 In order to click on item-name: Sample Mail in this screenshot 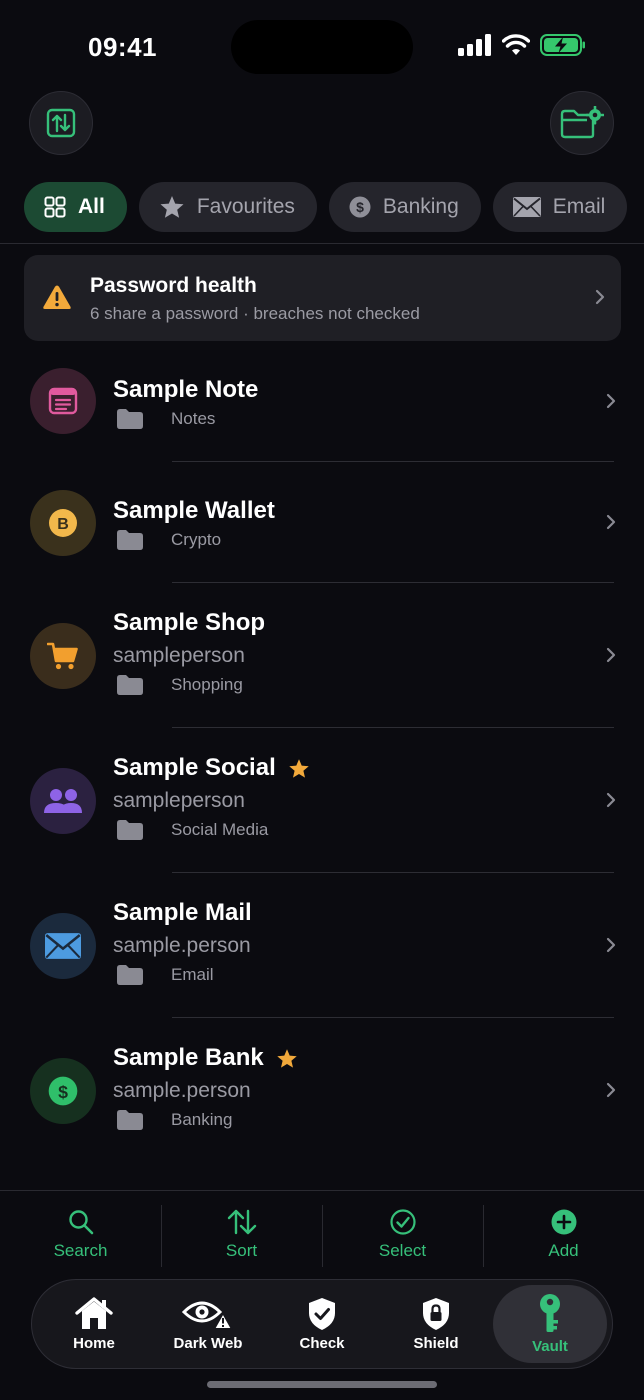, I will do `click(182, 912)`.